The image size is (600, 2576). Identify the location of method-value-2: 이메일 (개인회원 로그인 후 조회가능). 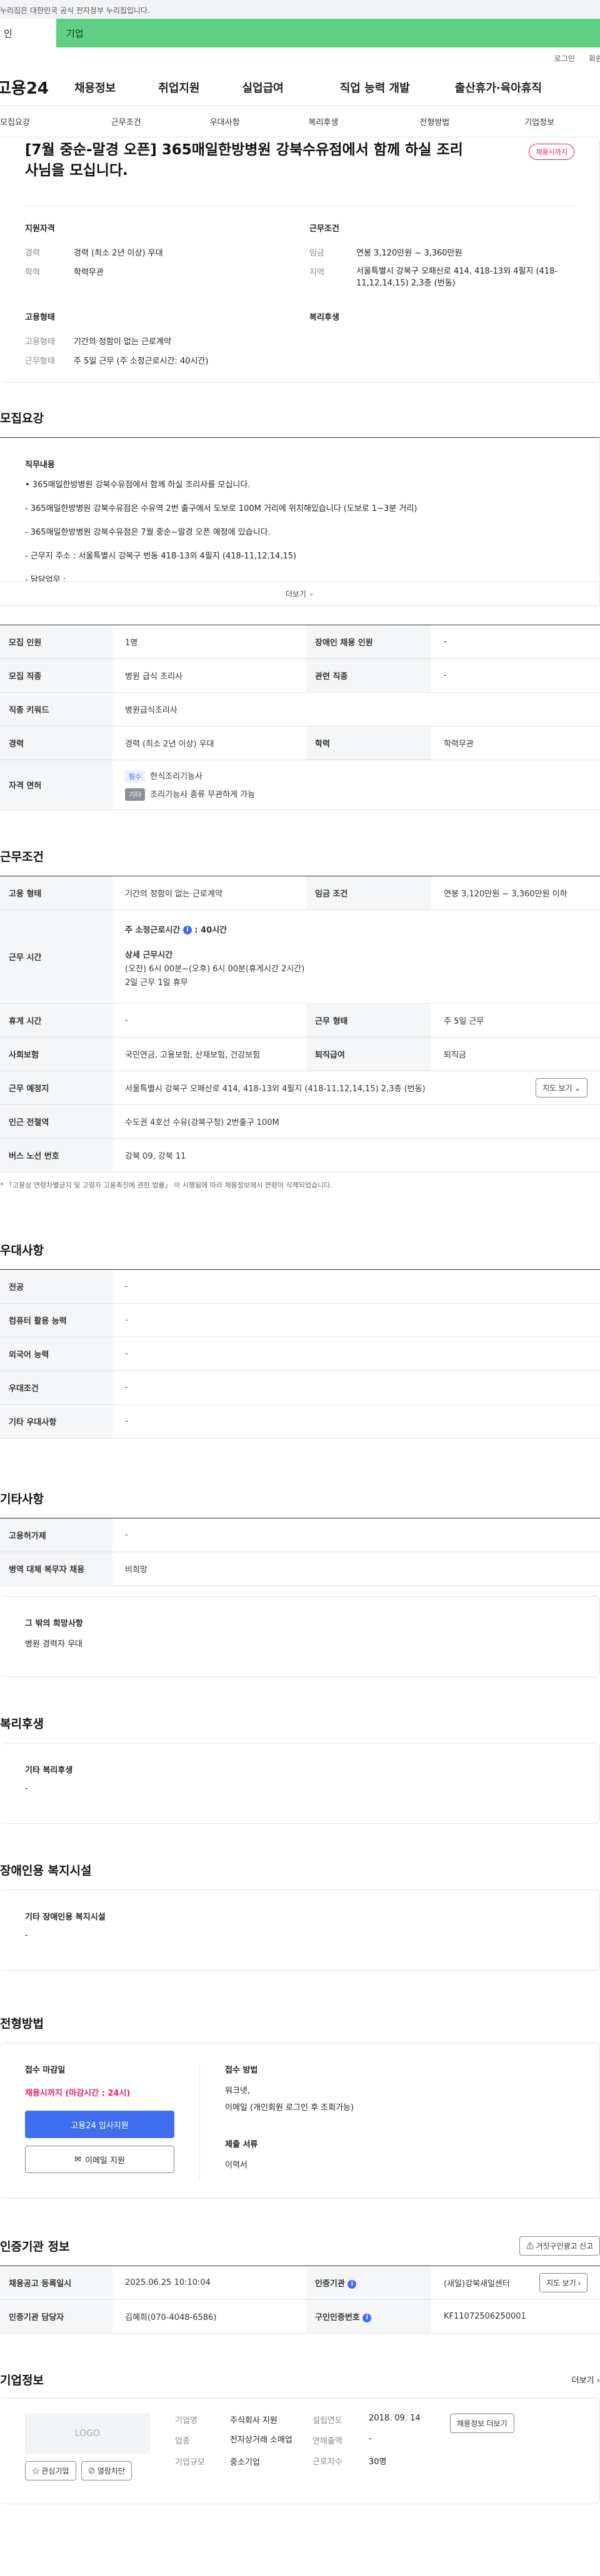
(289, 2108).